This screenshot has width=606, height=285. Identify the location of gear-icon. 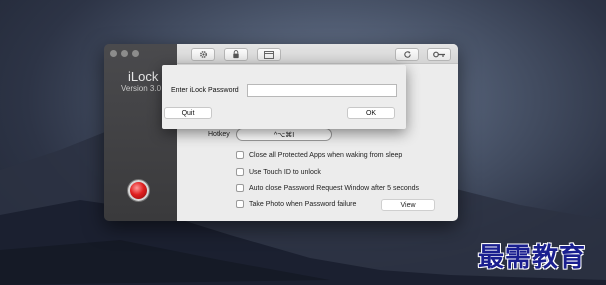
(203, 54).